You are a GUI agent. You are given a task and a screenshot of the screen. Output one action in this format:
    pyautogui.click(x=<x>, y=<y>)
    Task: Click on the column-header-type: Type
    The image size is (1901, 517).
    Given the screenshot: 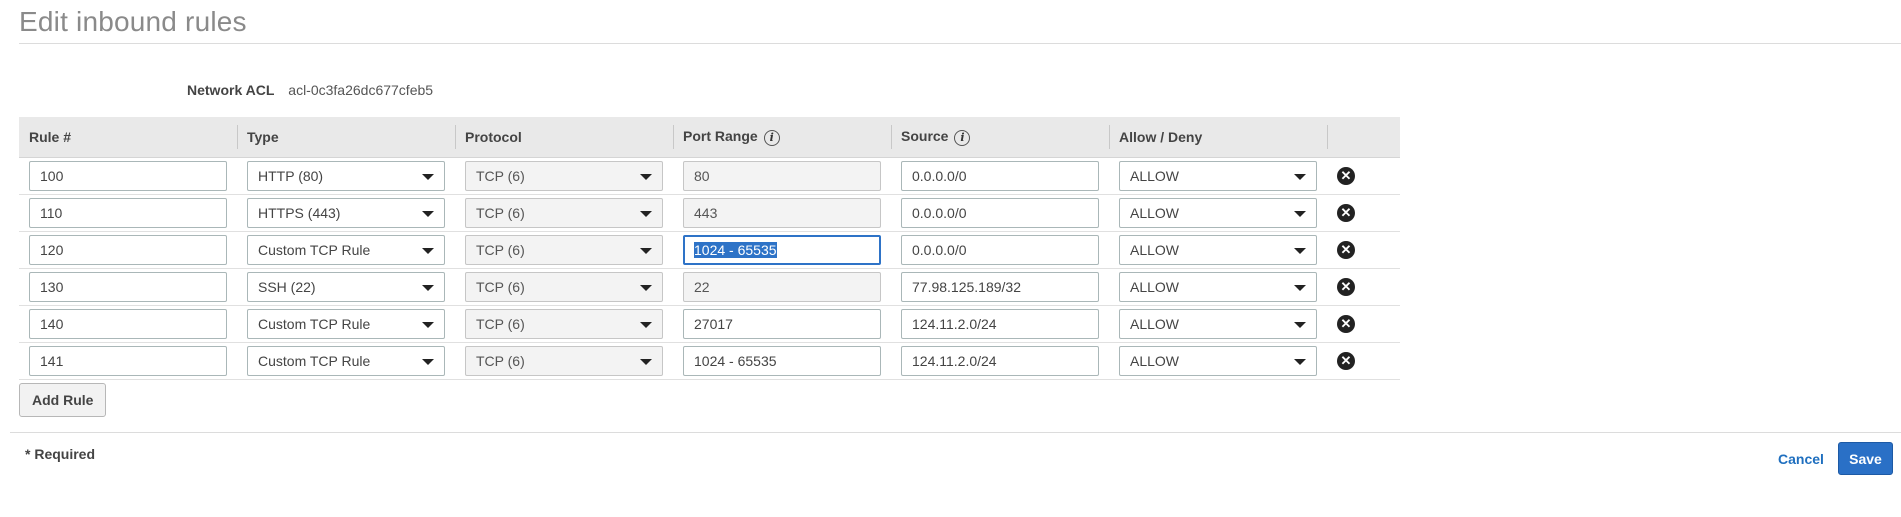 What is the action you would take?
    pyautogui.click(x=346, y=137)
    